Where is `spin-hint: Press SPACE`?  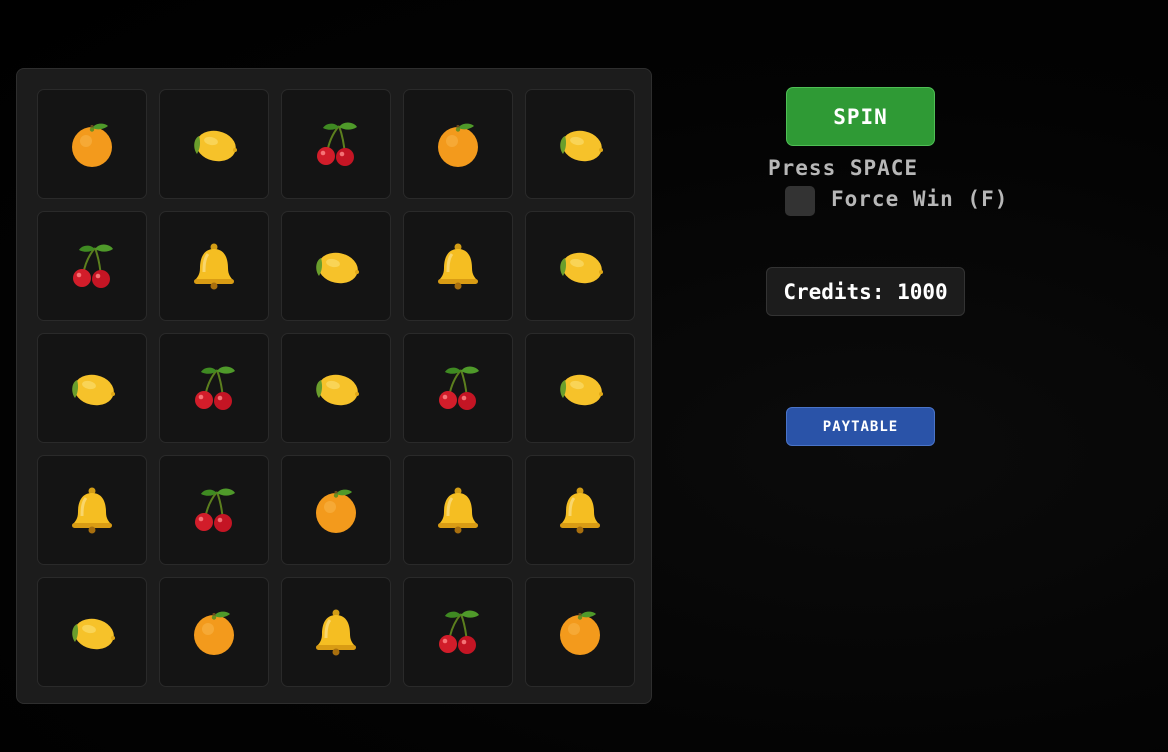 spin-hint: Press SPACE is located at coordinates (843, 168).